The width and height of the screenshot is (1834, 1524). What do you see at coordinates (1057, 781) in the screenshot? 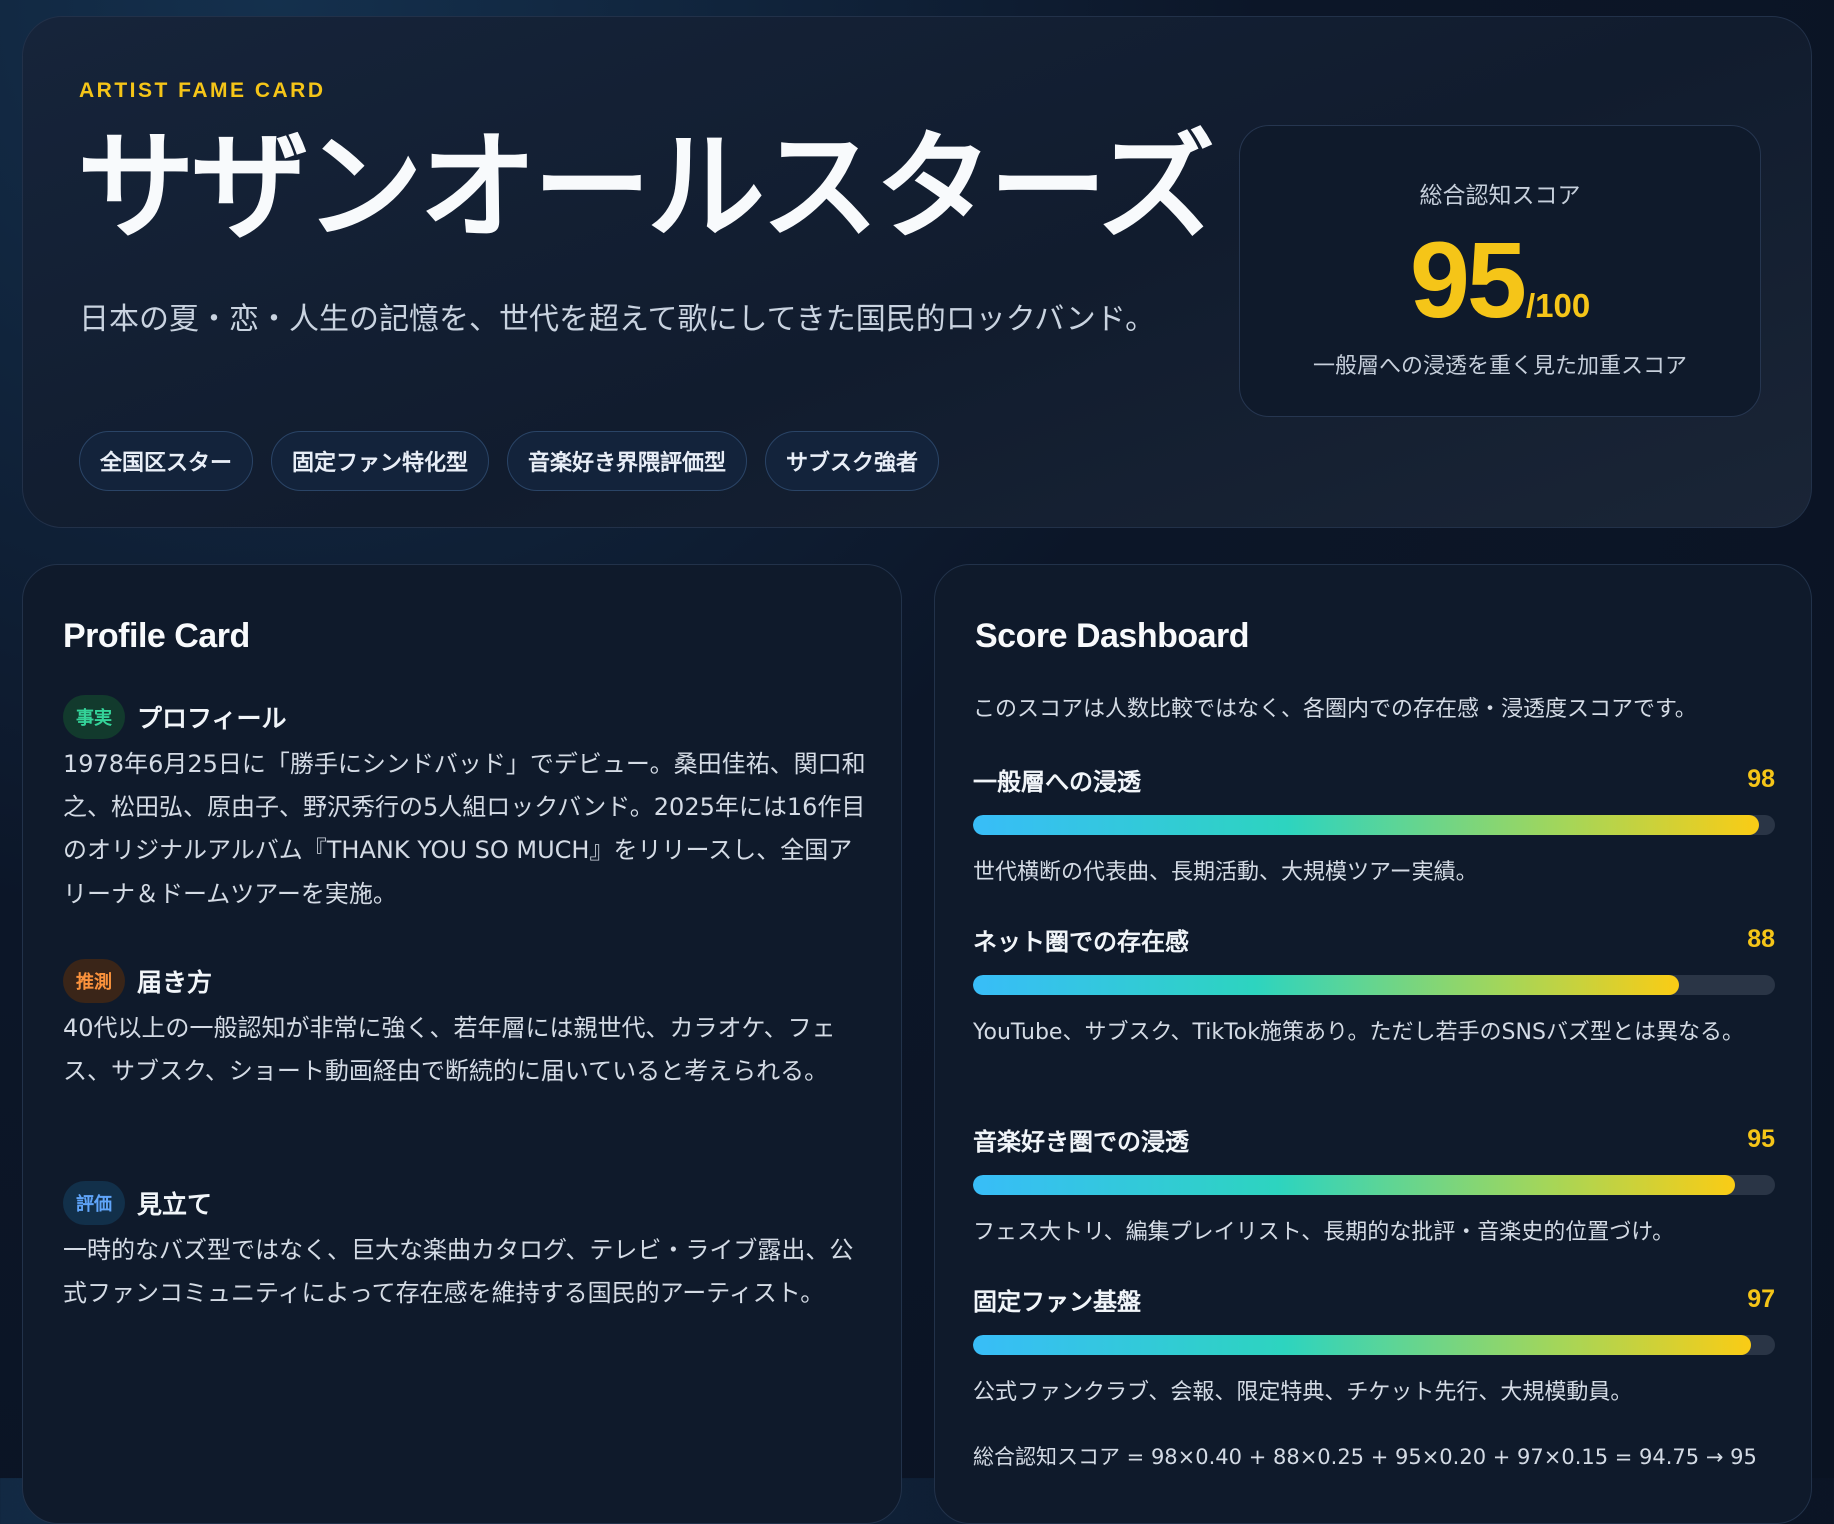
I see `metric-name: 一般層への浸透` at bounding box center [1057, 781].